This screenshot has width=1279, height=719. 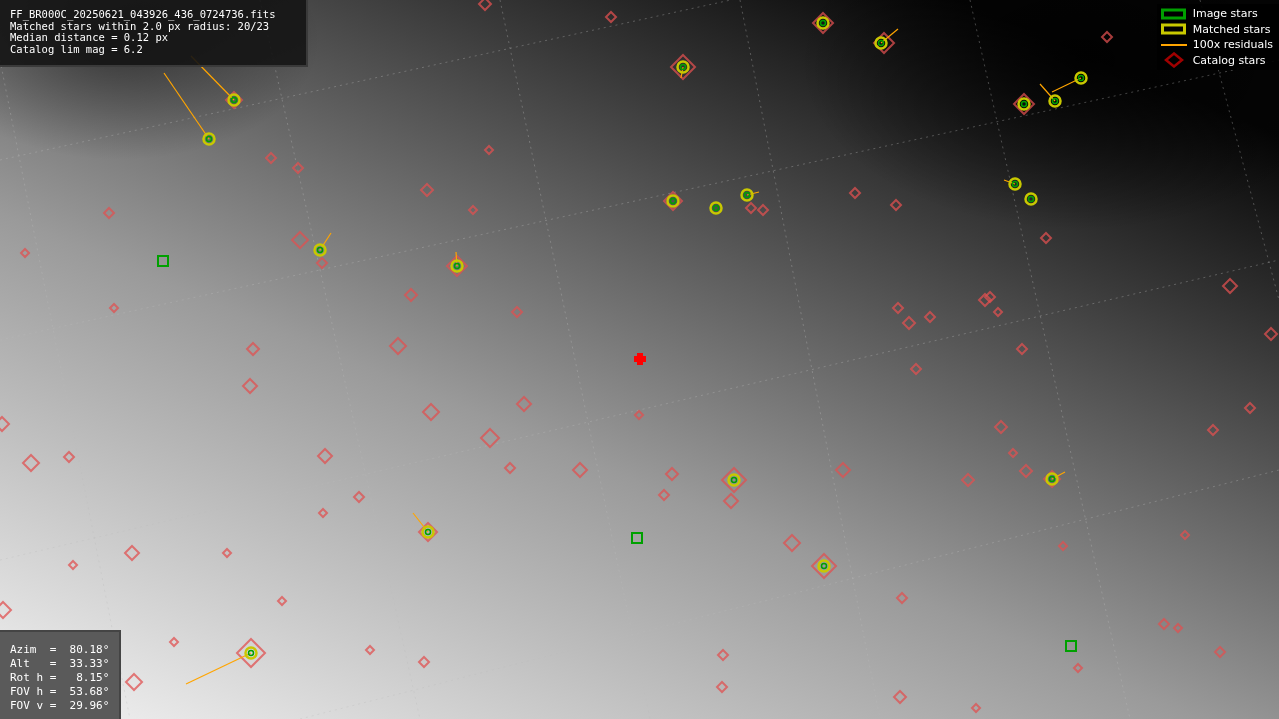 What do you see at coordinates (143, 15) in the screenshot?
I see `info-text: FF_BR000C_20250621_043926_436_0724736.fits` at bounding box center [143, 15].